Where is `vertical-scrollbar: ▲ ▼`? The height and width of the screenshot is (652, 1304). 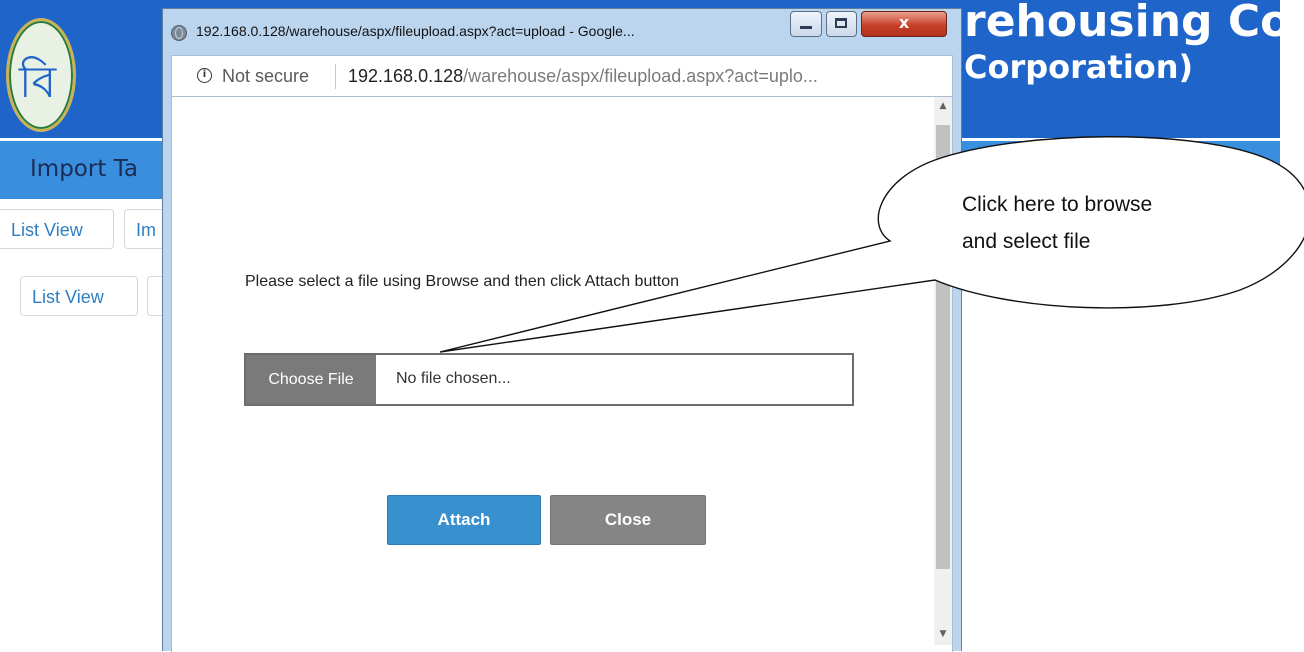 vertical-scrollbar: ▲ ▼ is located at coordinates (943, 371).